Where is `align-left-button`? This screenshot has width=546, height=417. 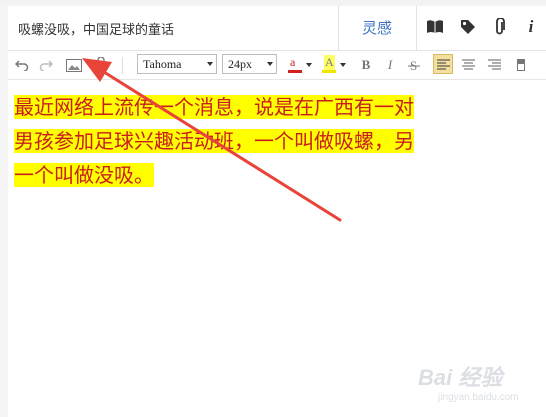
align-left-button is located at coordinates (443, 64).